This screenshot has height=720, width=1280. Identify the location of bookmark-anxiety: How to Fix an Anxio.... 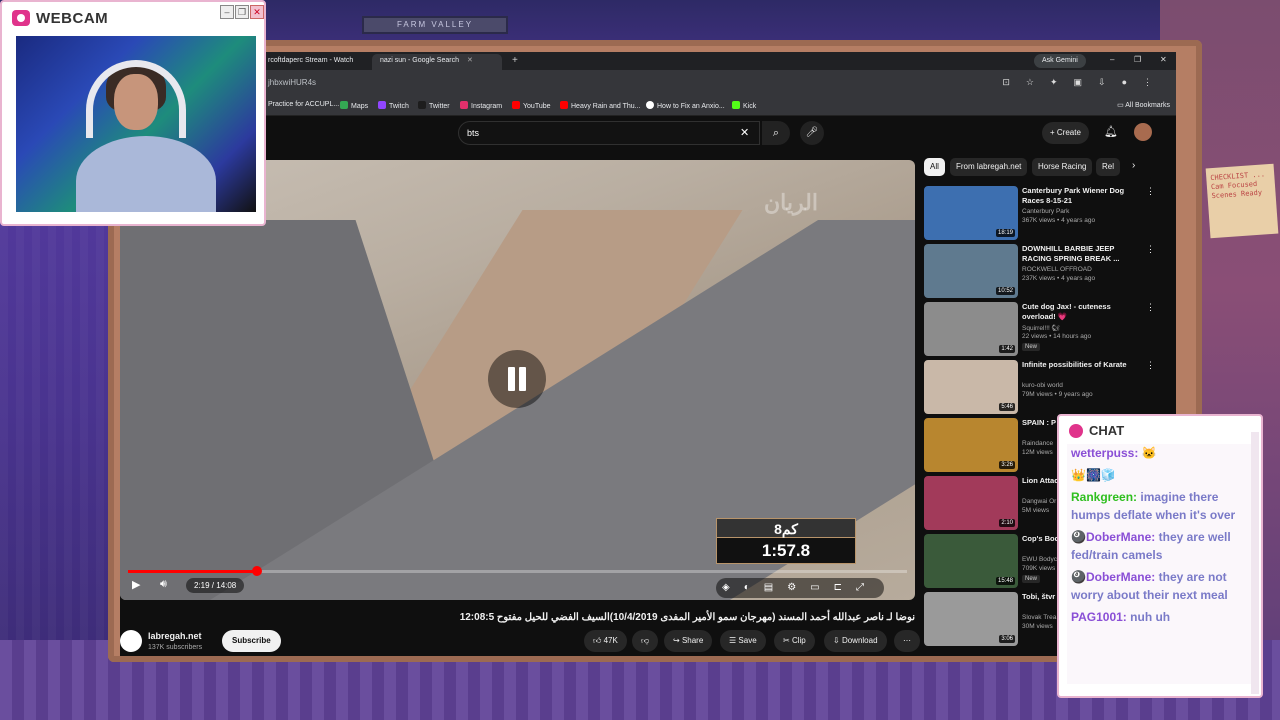
(685, 105).